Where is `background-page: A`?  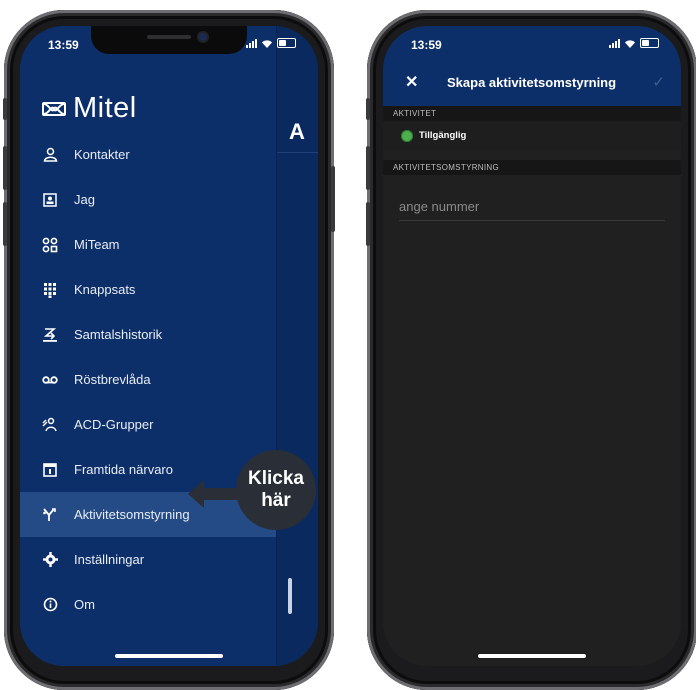
background-page: A is located at coordinates (297, 346).